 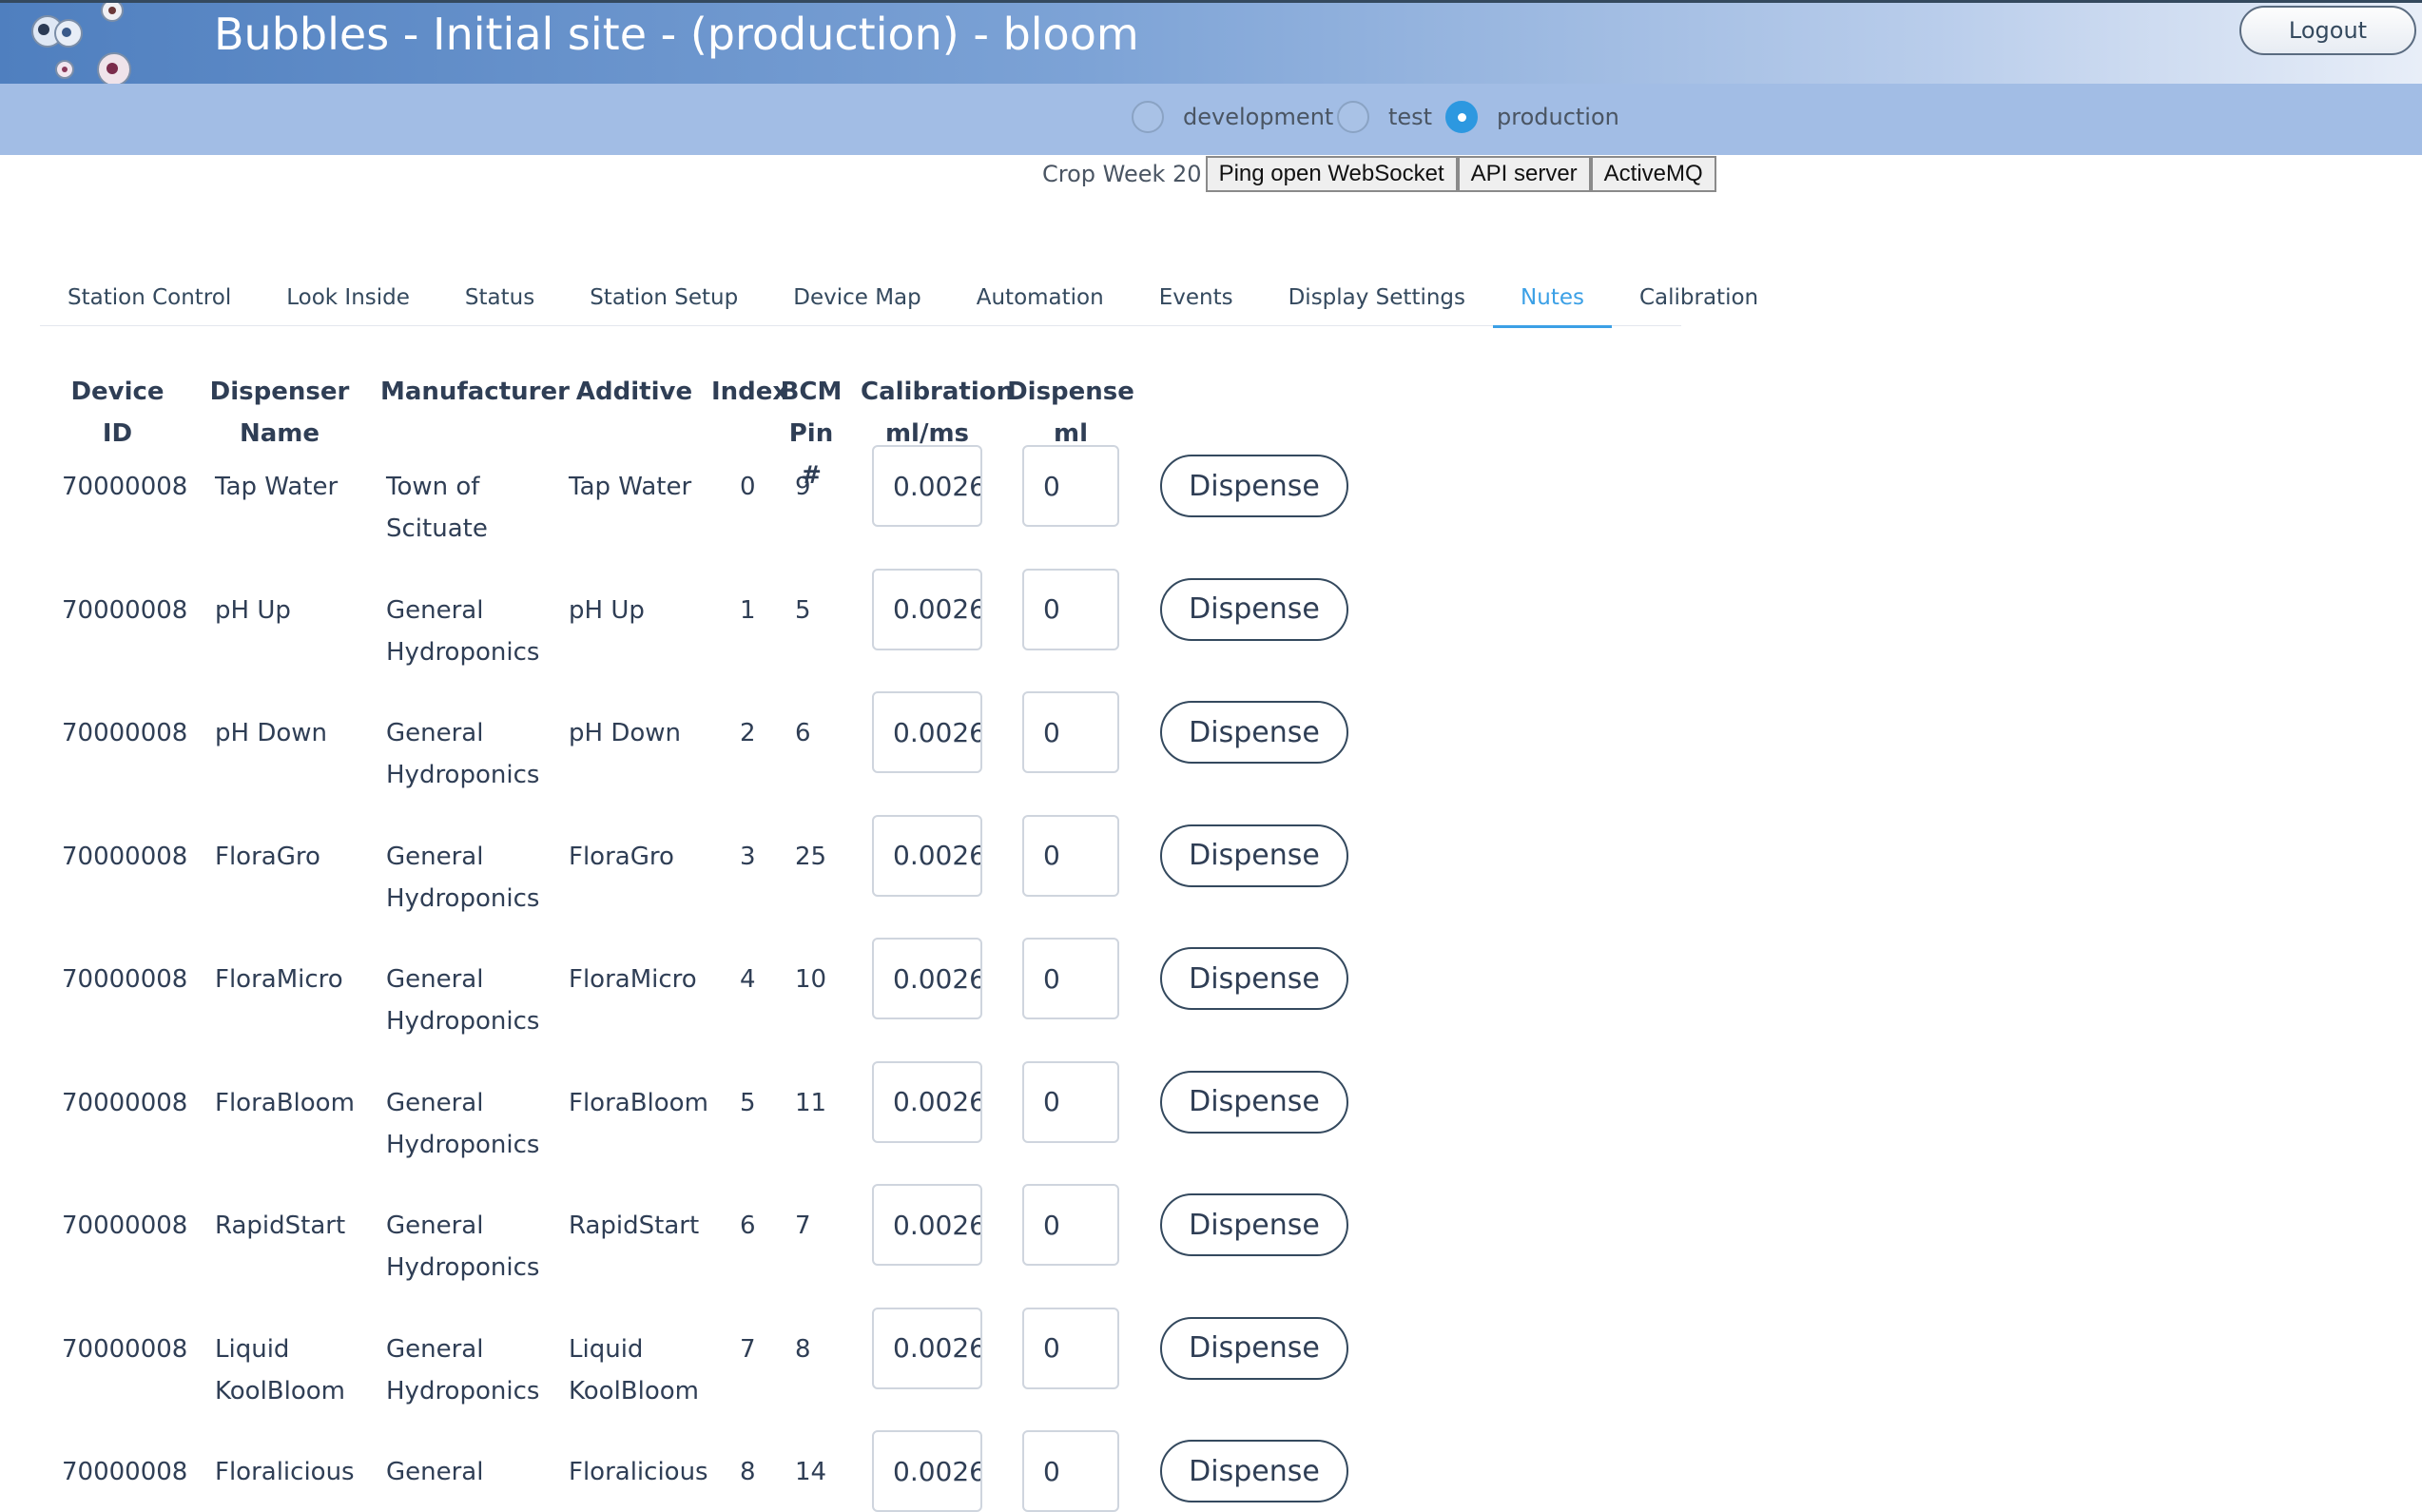 What do you see at coordinates (1653, 174) in the screenshot?
I see `activemq-button: ActiveMQ` at bounding box center [1653, 174].